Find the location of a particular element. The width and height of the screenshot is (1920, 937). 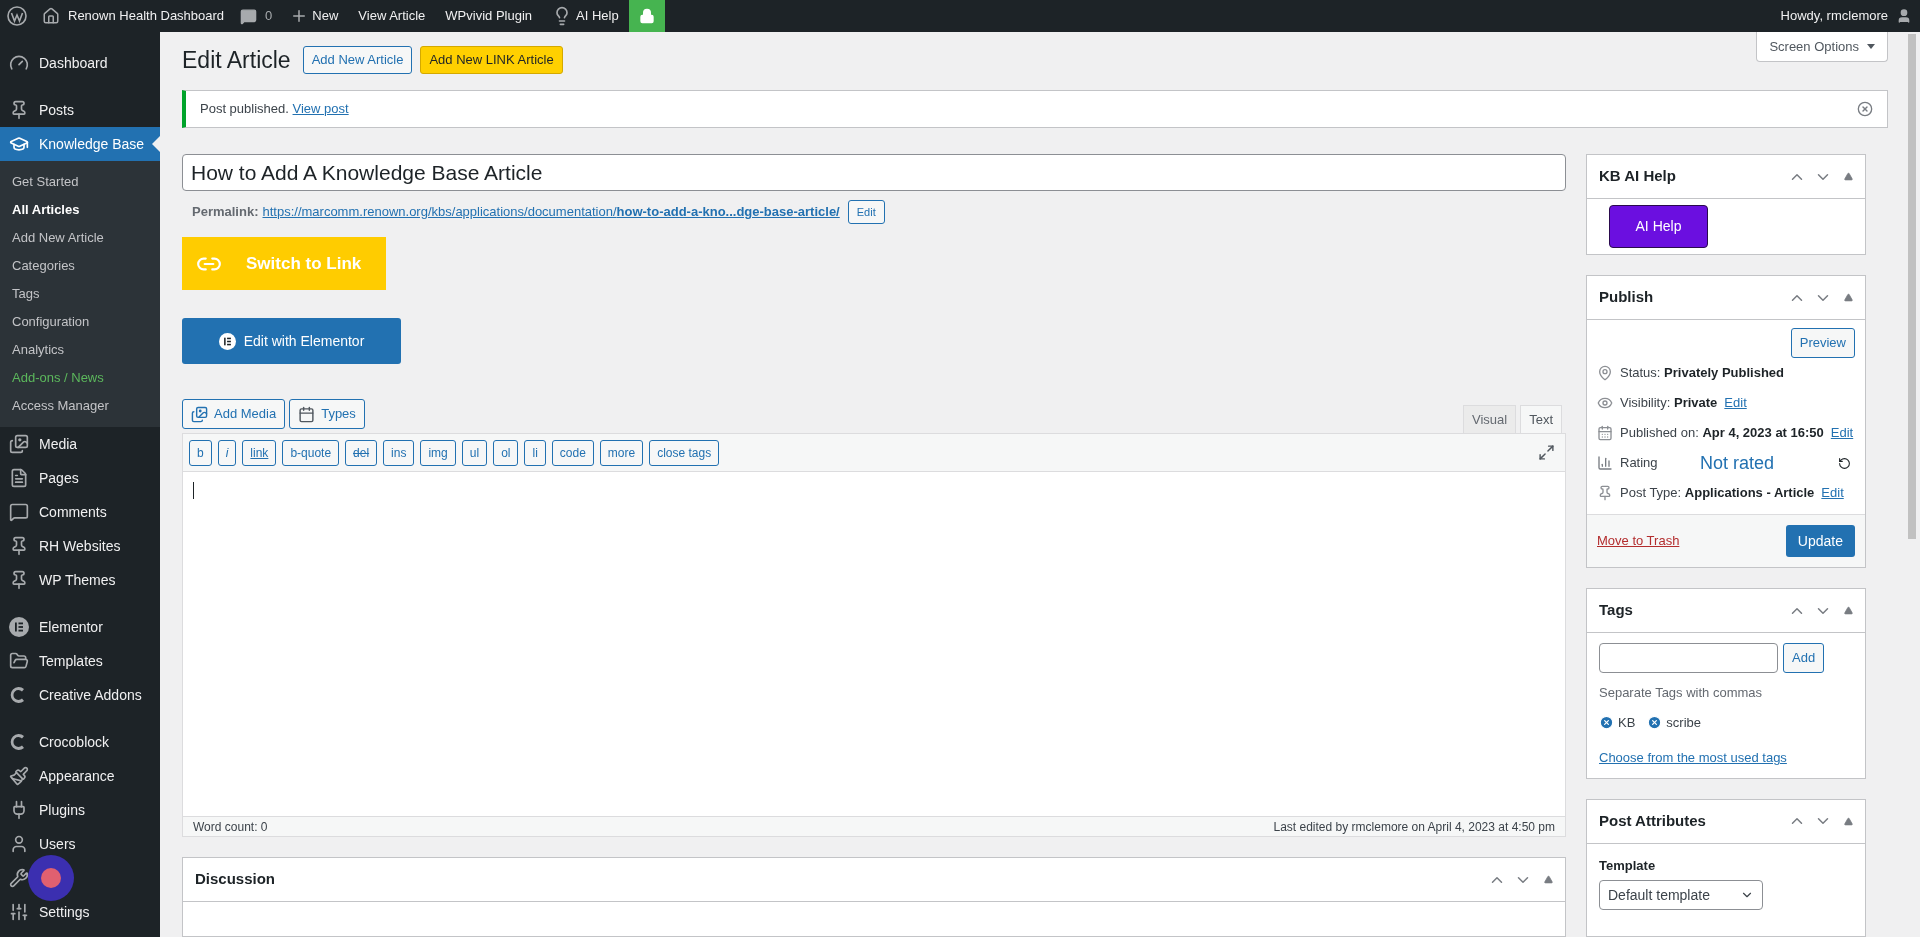

submenu-item: All Articles is located at coordinates (80, 210).